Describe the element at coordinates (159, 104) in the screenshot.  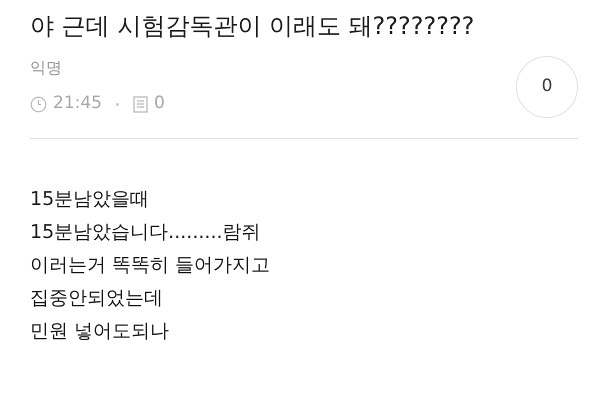
I see `comment-count: 0` at that location.